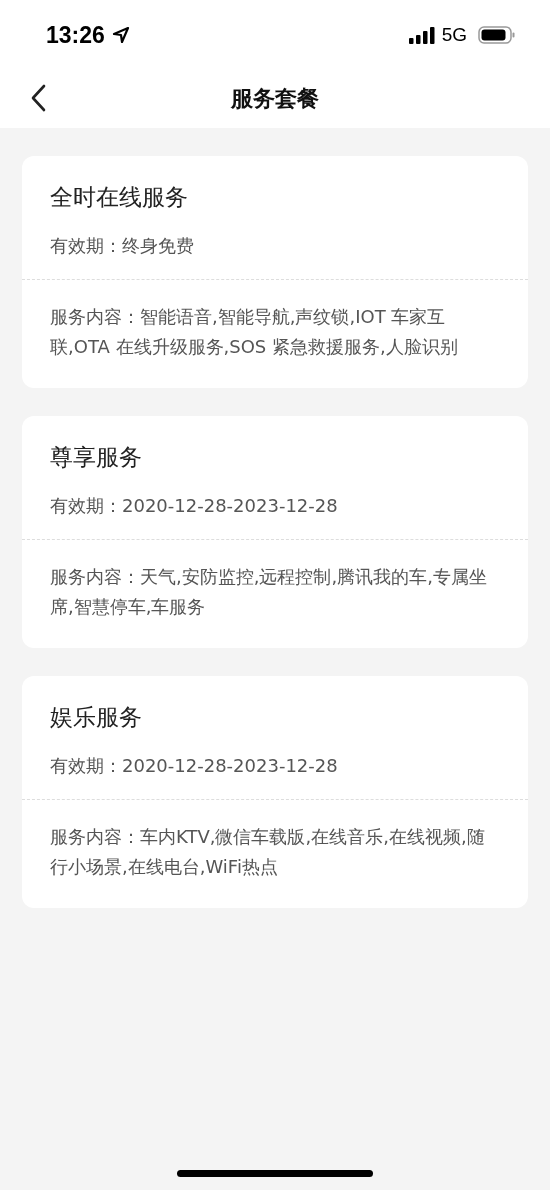  What do you see at coordinates (96, 457) in the screenshot?
I see `package-name: 尊享服务` at bounding box center [96, 457].